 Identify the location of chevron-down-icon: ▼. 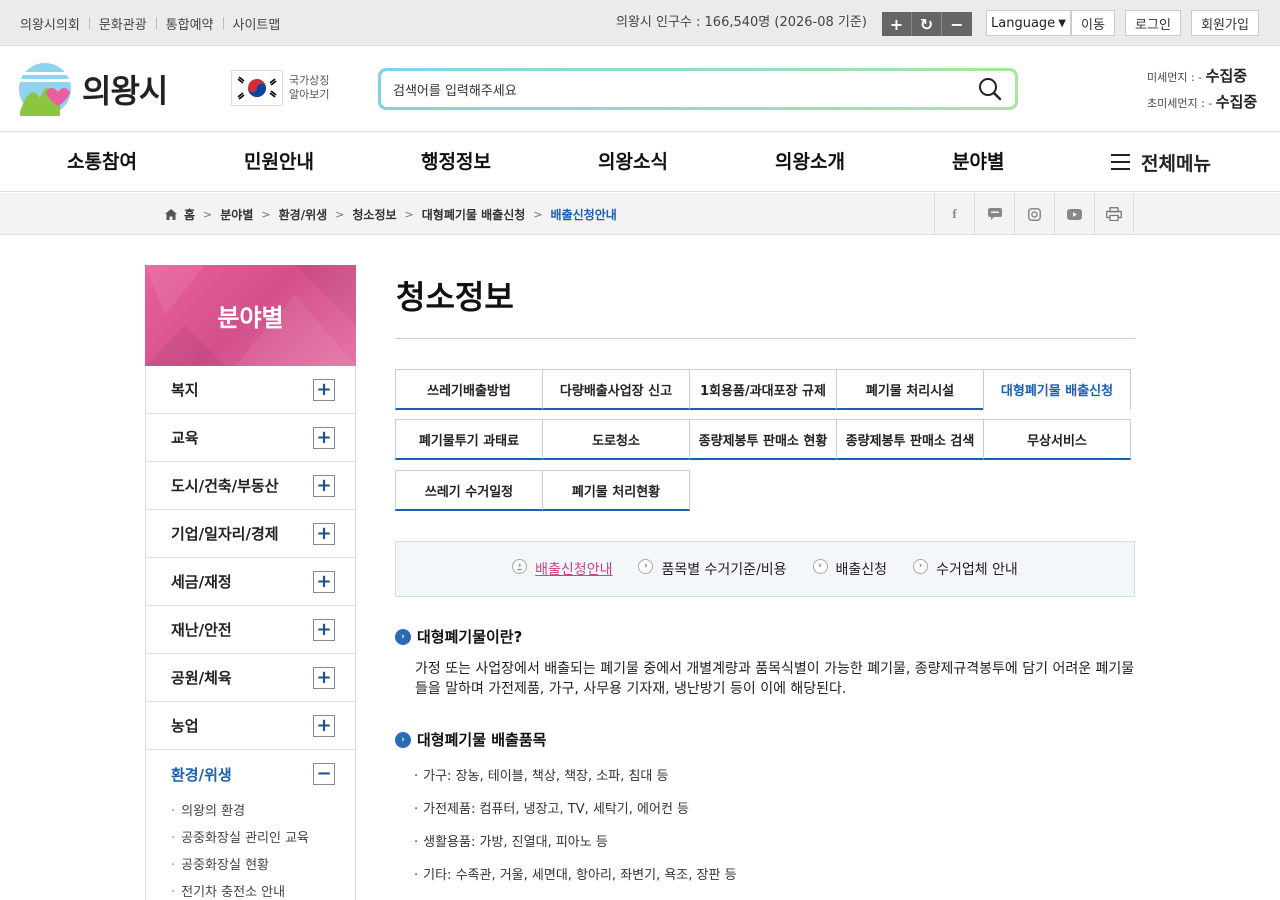
(1062, 23).